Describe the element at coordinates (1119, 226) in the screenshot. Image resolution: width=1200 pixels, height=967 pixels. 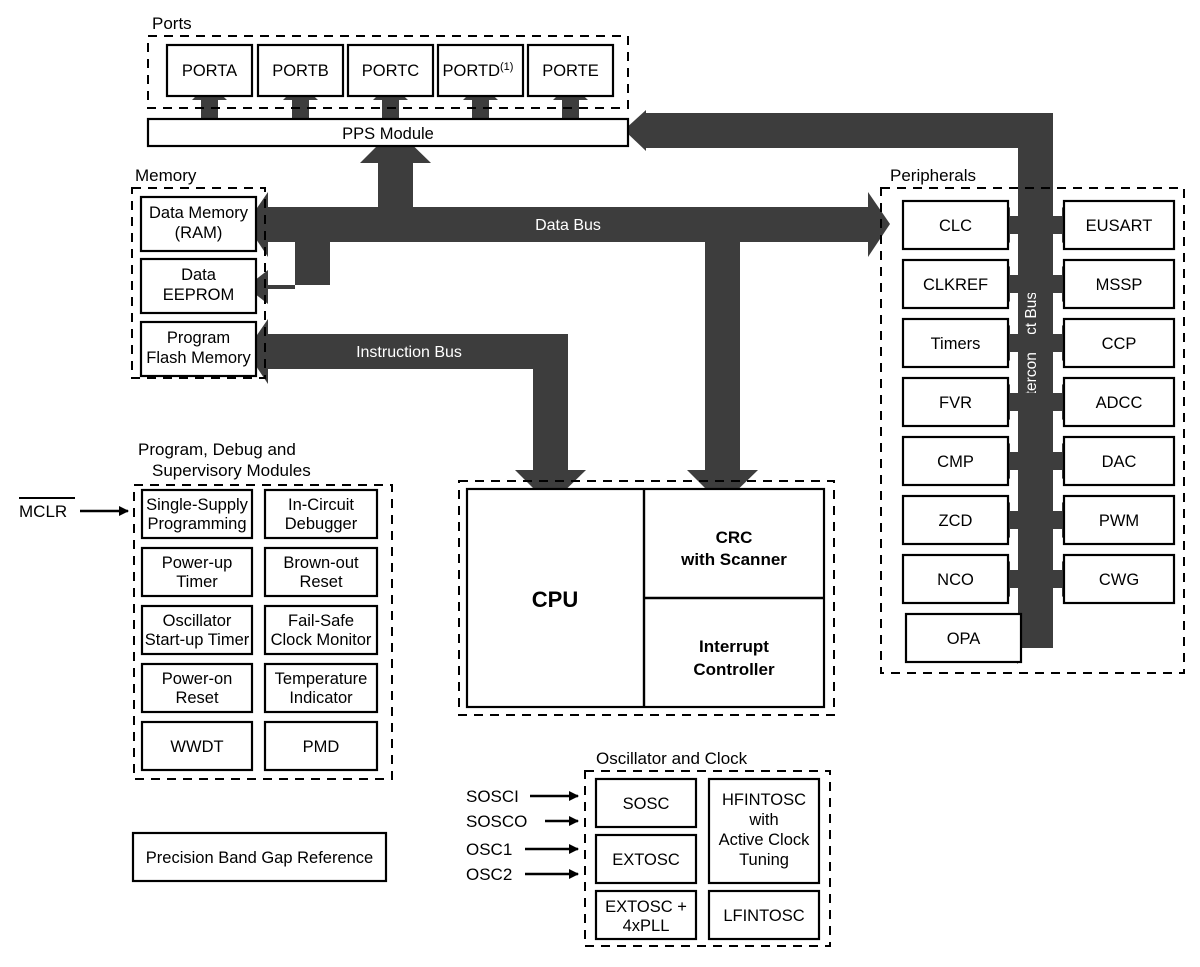
I see `peripheral-label-eusart: EUSART` at that location.